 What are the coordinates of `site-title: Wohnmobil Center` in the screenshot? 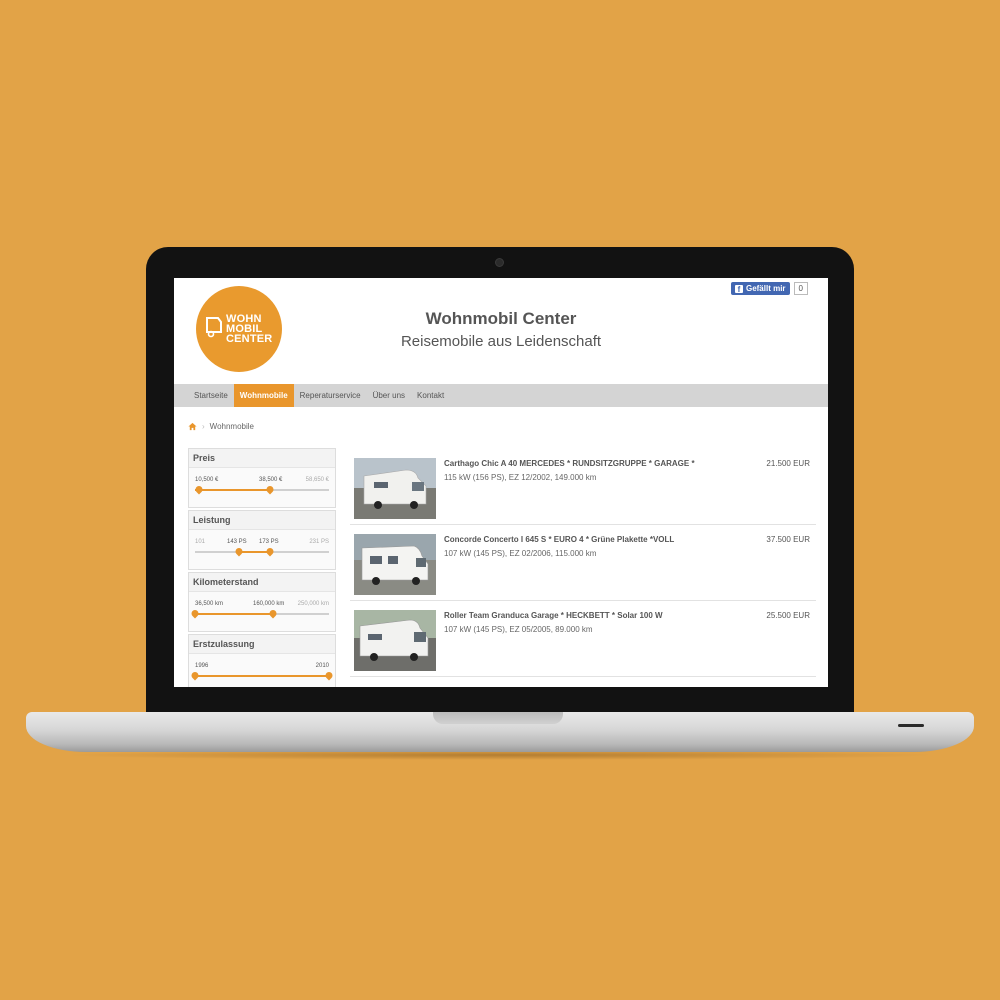 It's located at (501, 318).